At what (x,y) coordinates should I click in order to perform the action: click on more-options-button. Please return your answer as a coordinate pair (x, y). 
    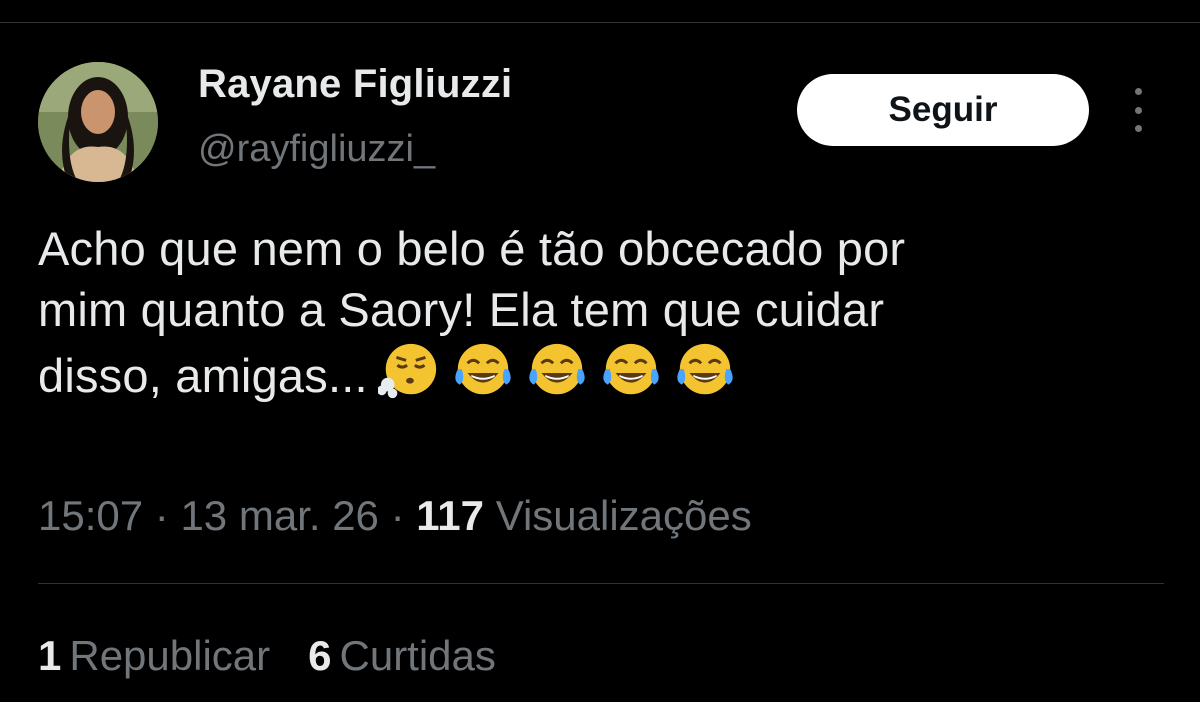
    Looking at the image, I should click on (1138, 110).